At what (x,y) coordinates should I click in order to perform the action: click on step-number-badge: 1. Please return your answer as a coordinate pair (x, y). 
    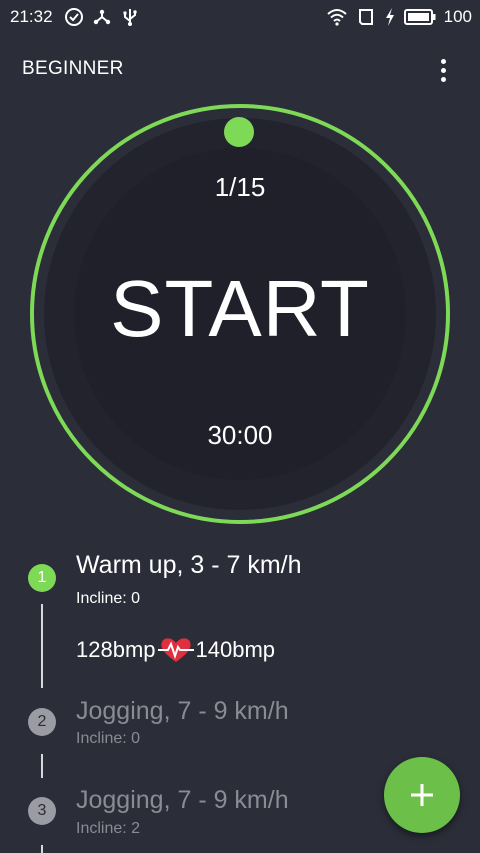
    Looking at the image, I should click on (42, 578).